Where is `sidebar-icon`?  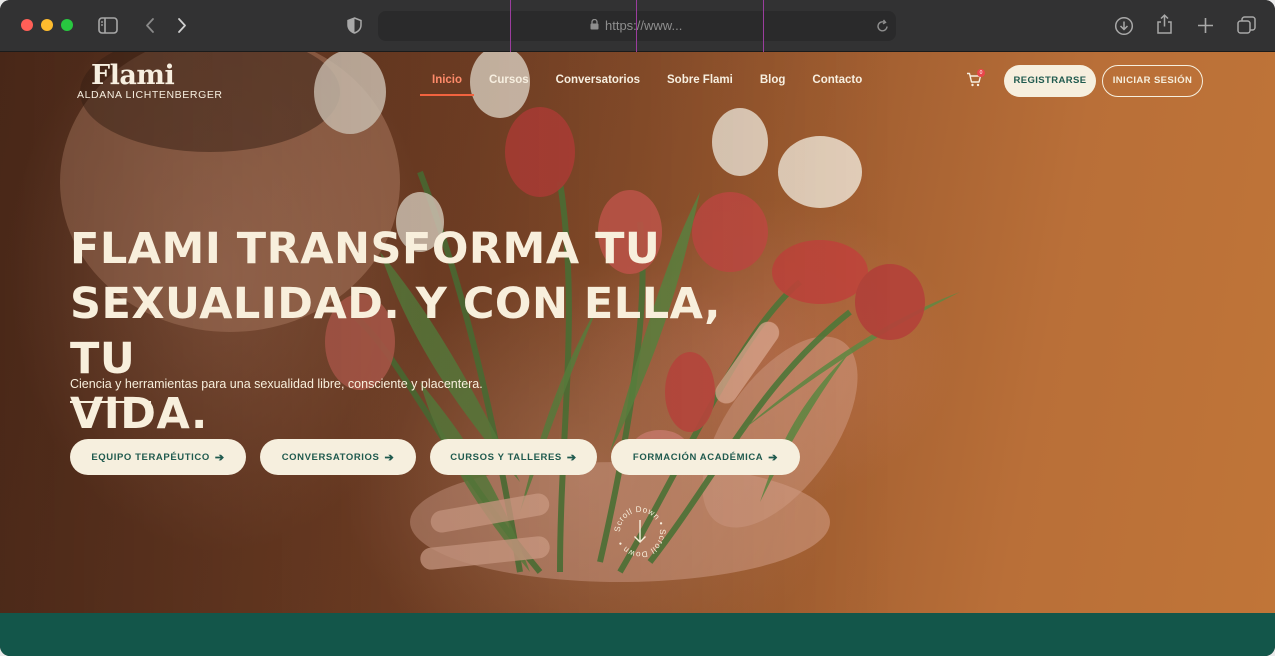
sidebar-icon is located at coordinates (108, 25).